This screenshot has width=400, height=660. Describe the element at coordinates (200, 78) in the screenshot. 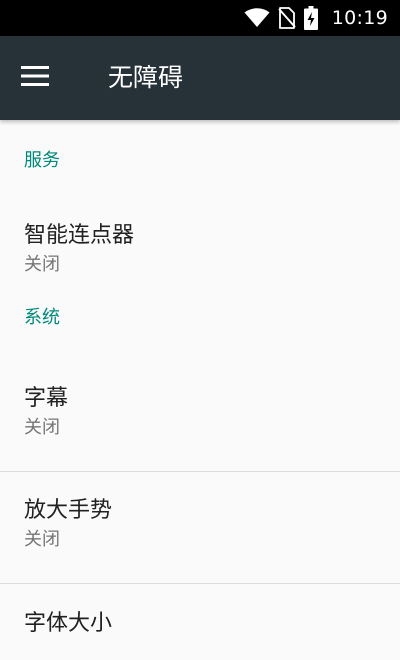

I see `app-bar: 无障碍` at that location.